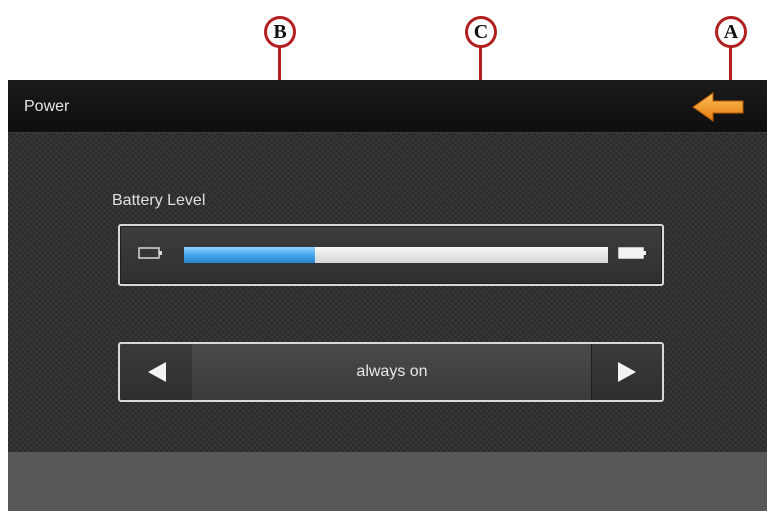 This screenshot has height=511, width=767. I want to click on arrow-left-icon, so click(718, 107).